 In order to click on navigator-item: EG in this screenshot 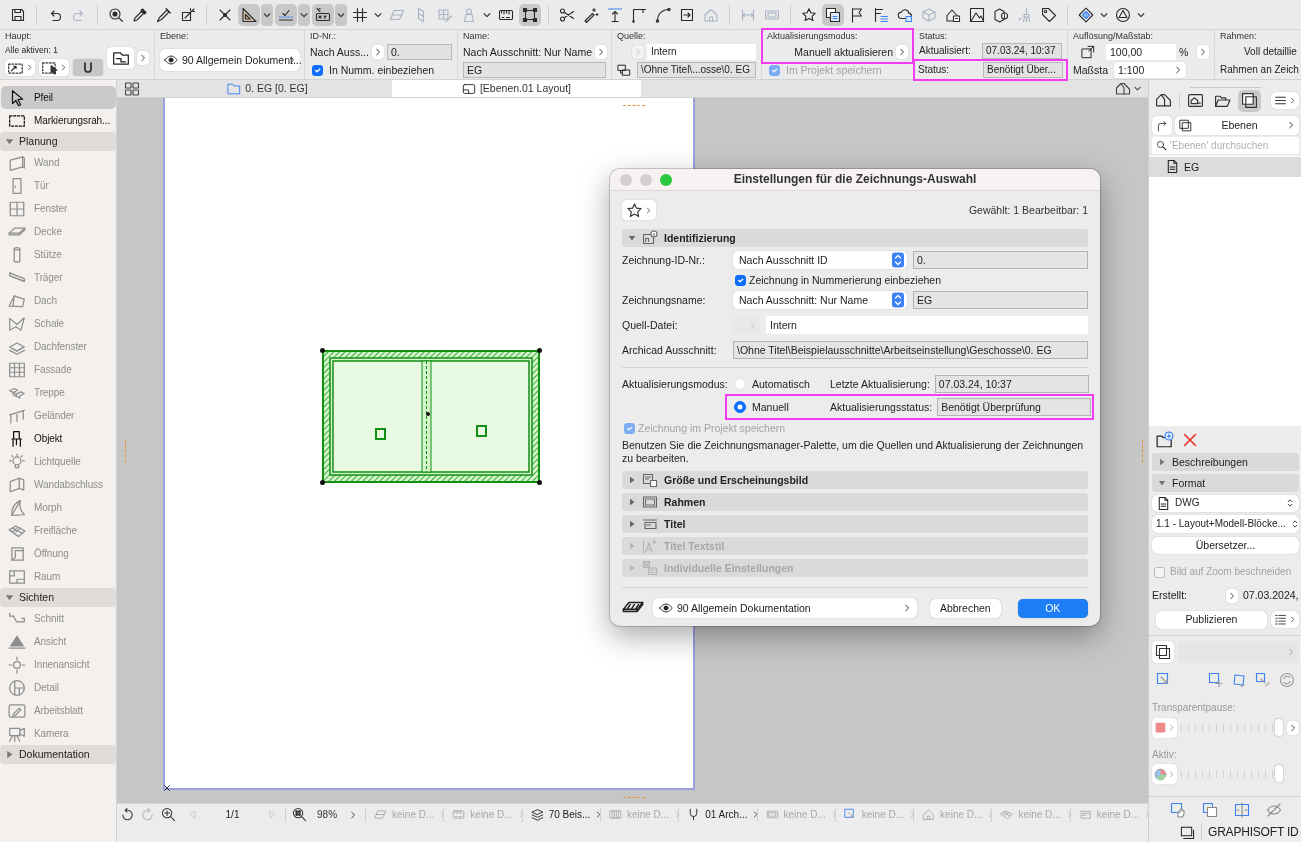, I will do `click(1225, 167)`.